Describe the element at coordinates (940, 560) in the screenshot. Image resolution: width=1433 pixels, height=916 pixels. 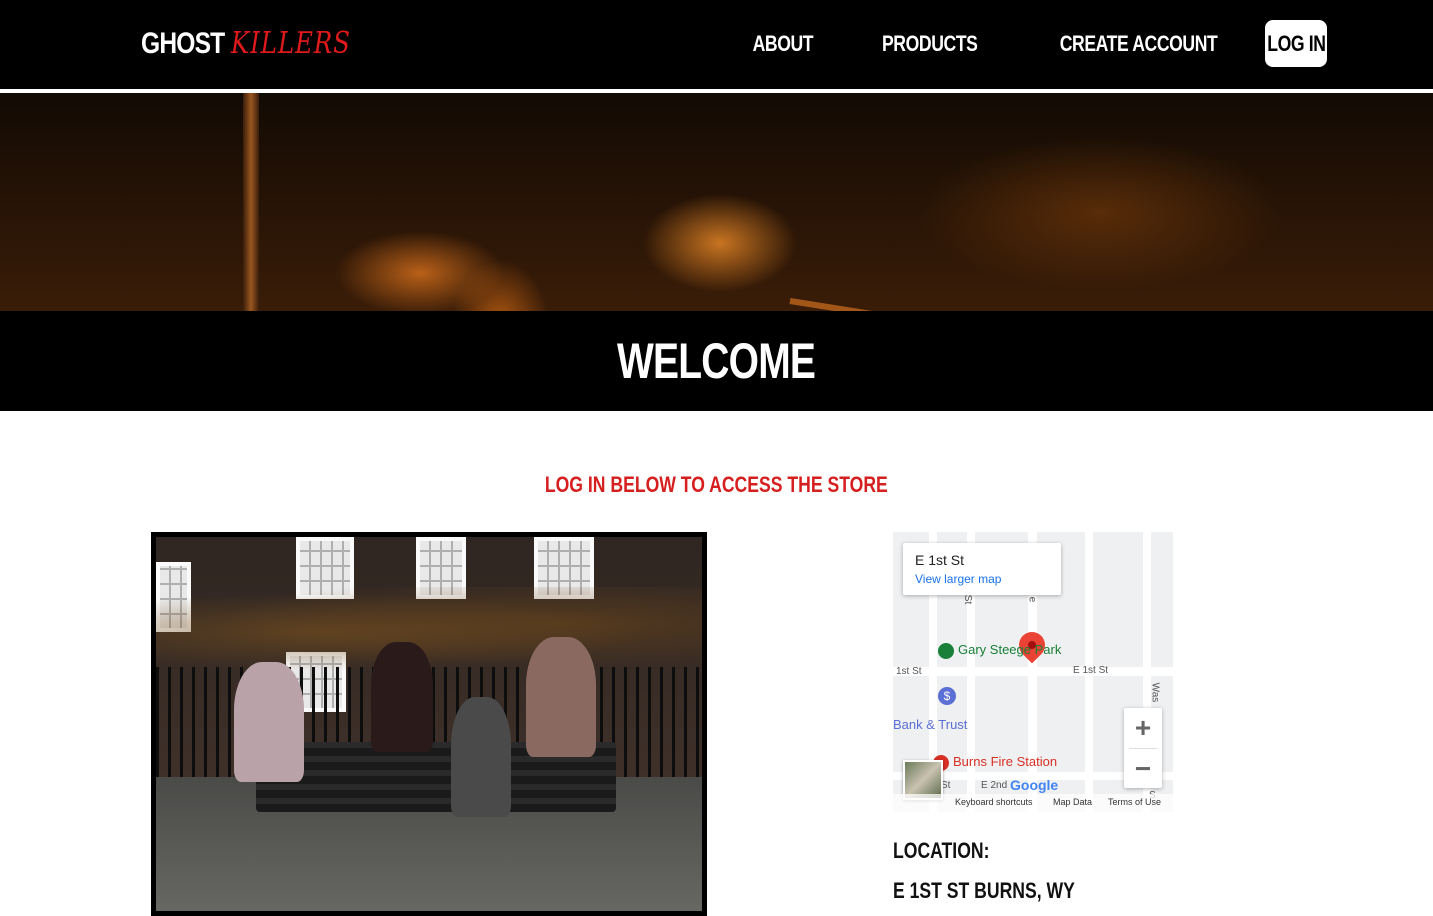
I see `map-card-title: E 1st St` at that location.